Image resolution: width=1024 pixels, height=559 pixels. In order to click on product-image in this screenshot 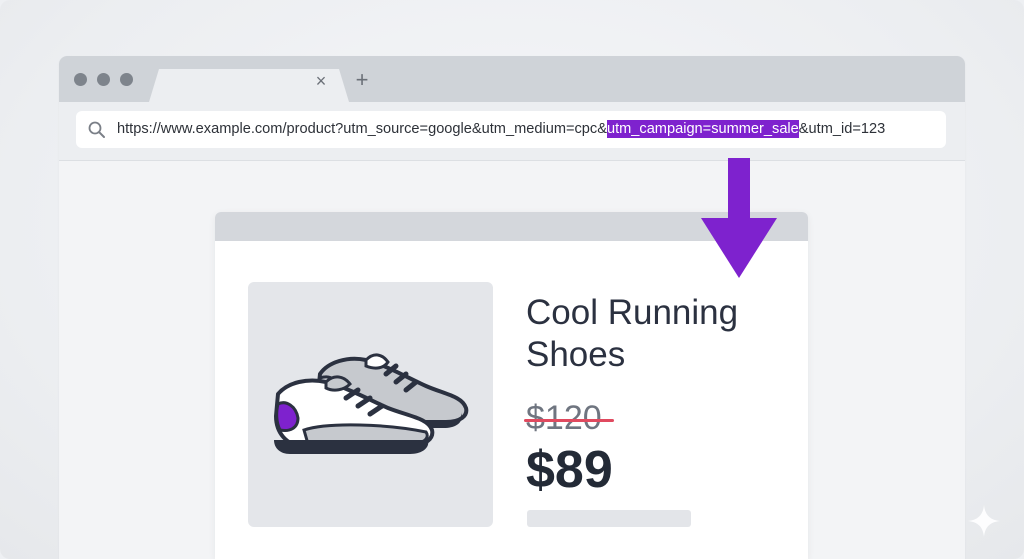, I will do `click(370, 404)`.